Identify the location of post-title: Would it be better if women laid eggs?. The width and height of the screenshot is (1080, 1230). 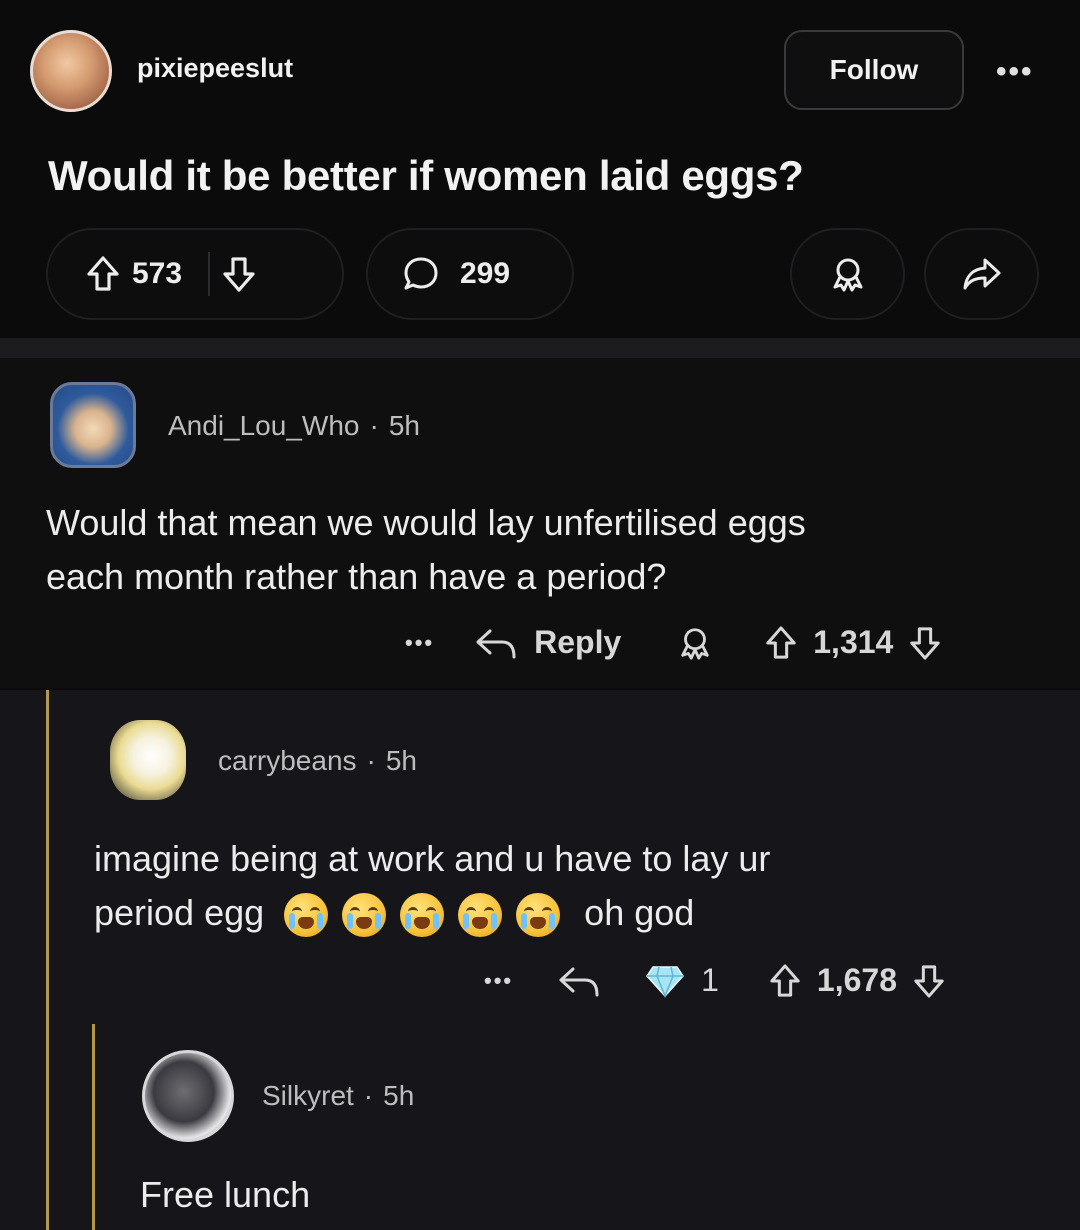
(426, 175).